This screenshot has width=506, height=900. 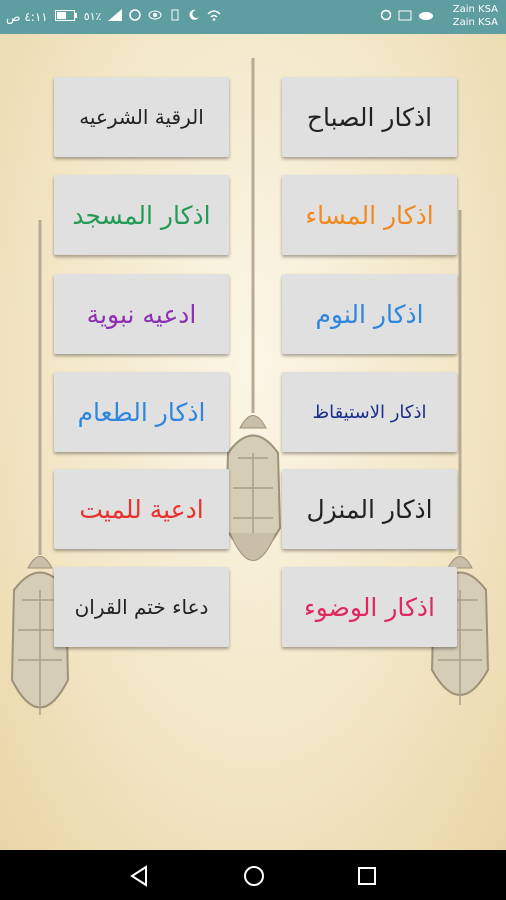 I want to click on ablution-adhkar-label: اذكار الوضوء, so click(x=369, y=607).